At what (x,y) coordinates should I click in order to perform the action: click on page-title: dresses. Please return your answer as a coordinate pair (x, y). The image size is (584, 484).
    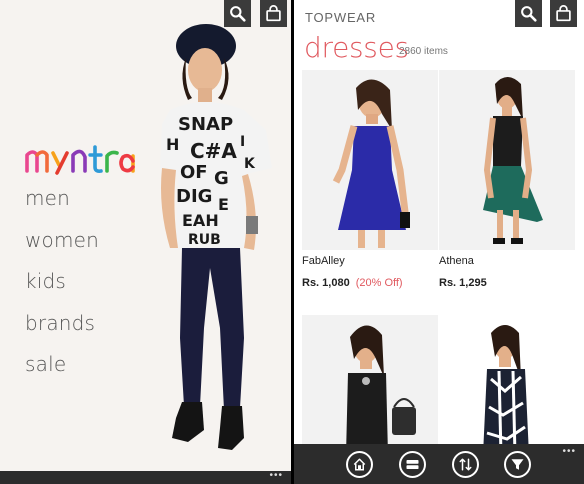
    Looking at the image, I should click on (356, 47).